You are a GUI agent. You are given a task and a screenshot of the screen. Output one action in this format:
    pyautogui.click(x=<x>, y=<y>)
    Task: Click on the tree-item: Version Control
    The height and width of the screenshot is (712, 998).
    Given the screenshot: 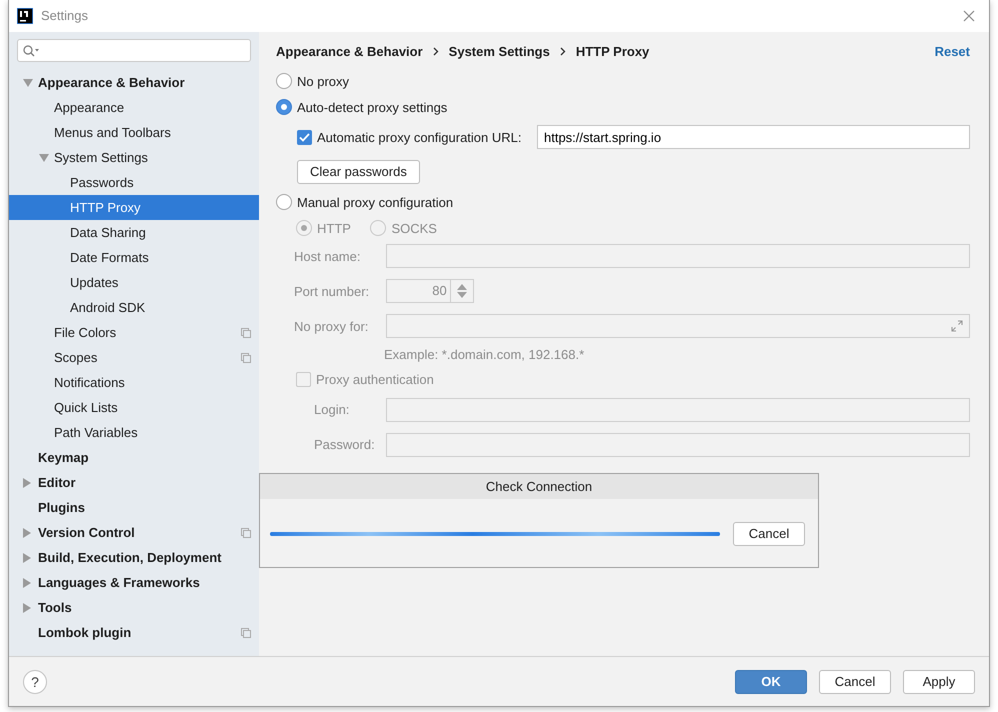 What is the action you would take?
    pyautogui.click(x=134, y=532)
    